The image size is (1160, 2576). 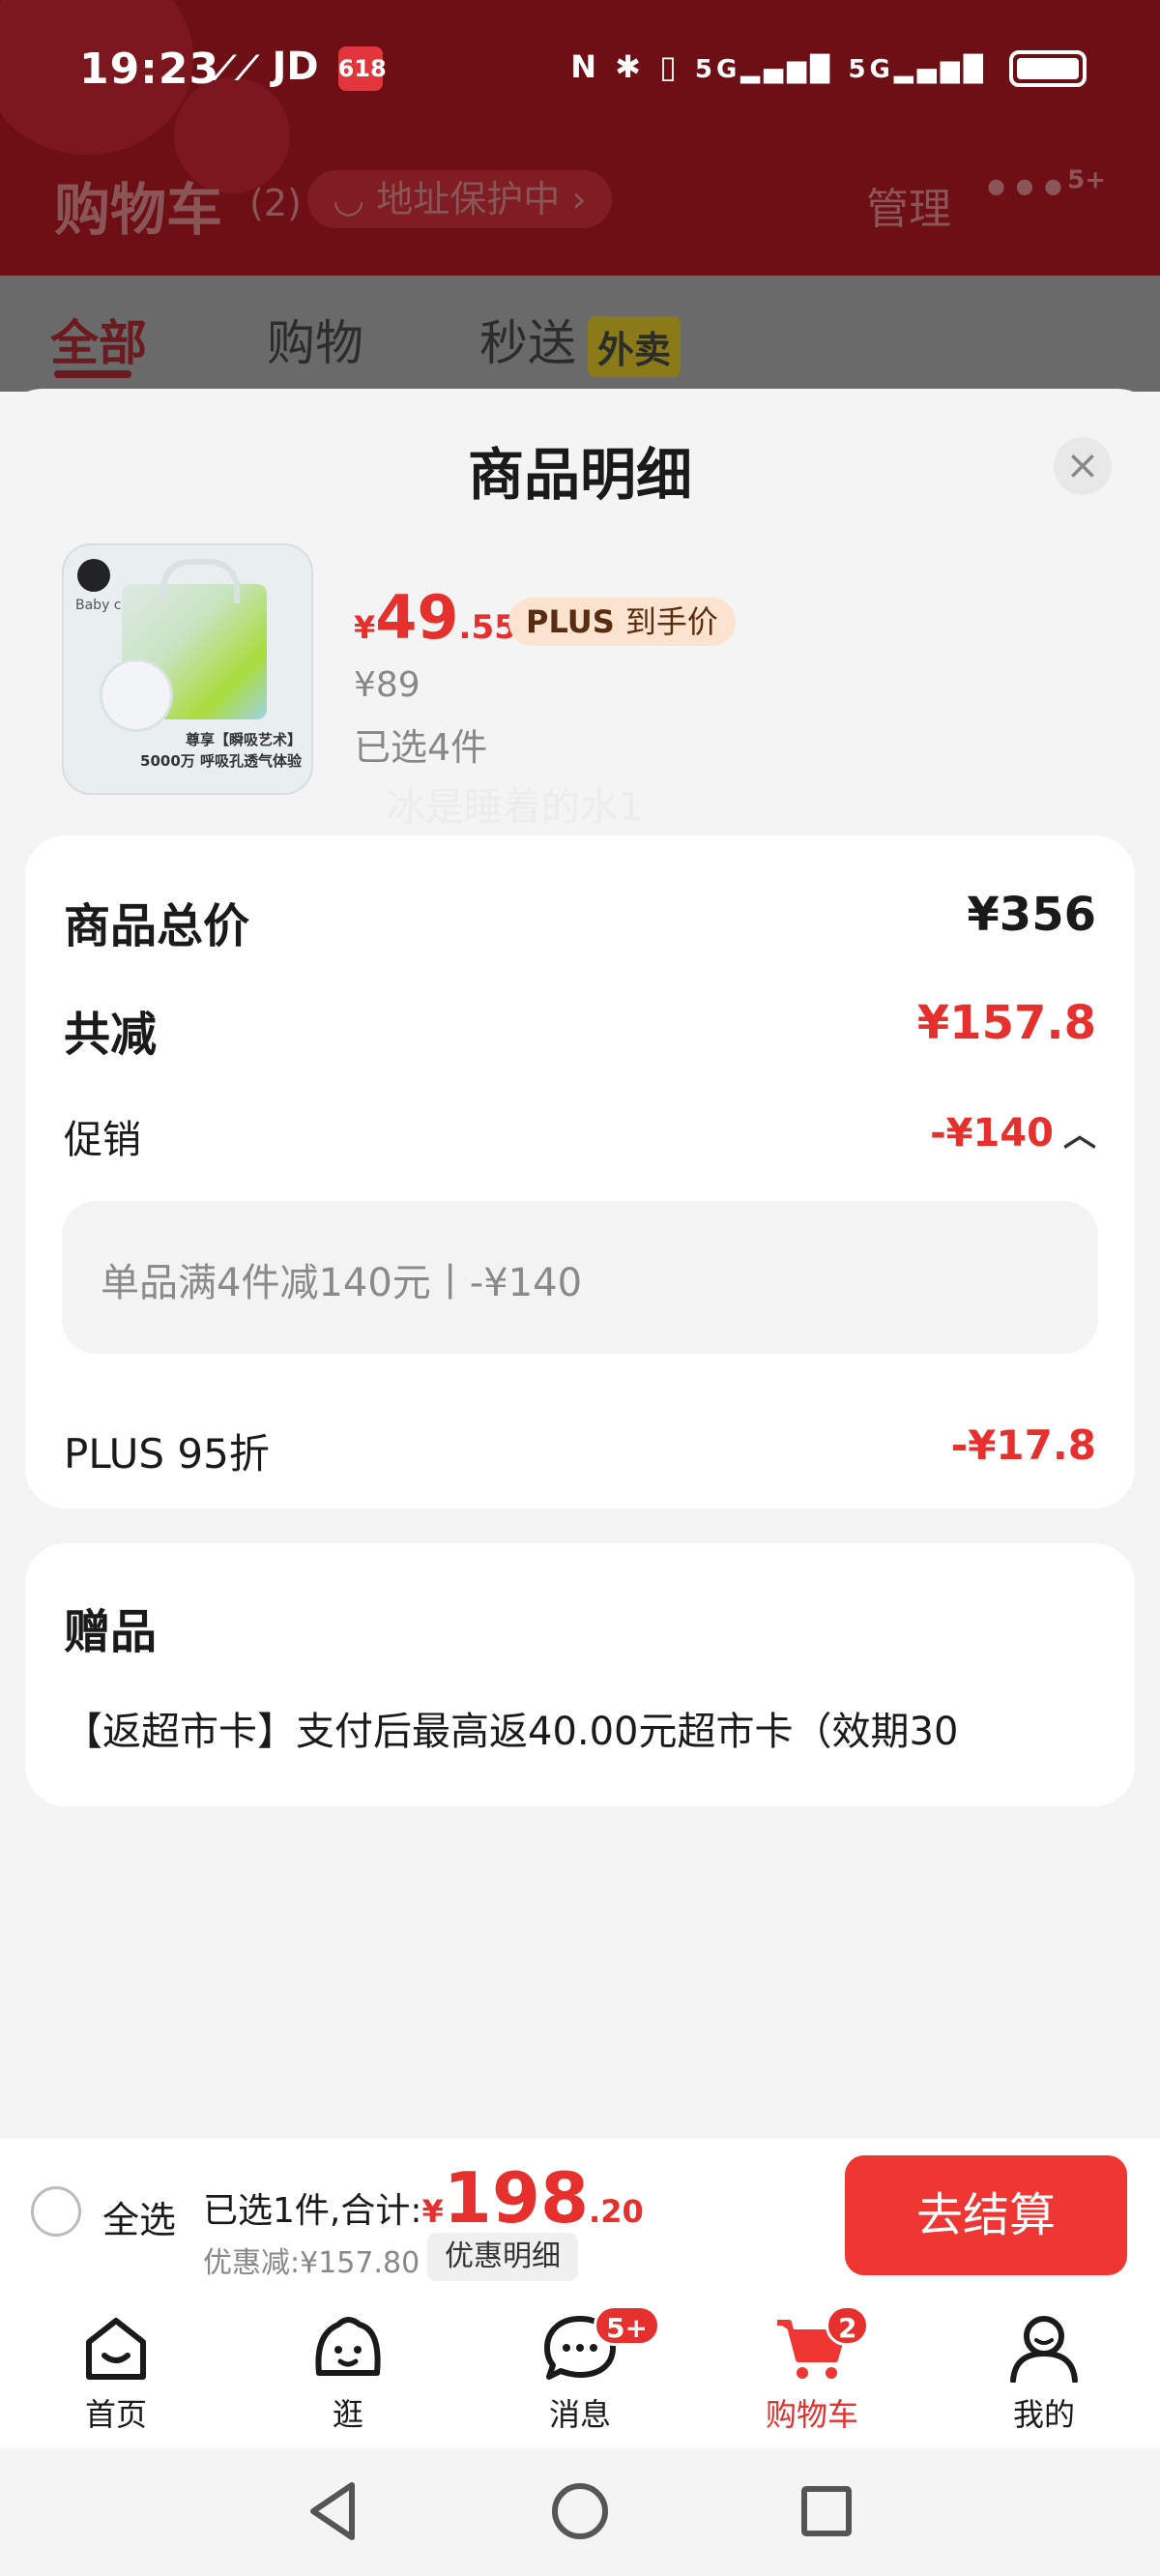 I want to click on price-integer: 49, so click(x=417, y=617).